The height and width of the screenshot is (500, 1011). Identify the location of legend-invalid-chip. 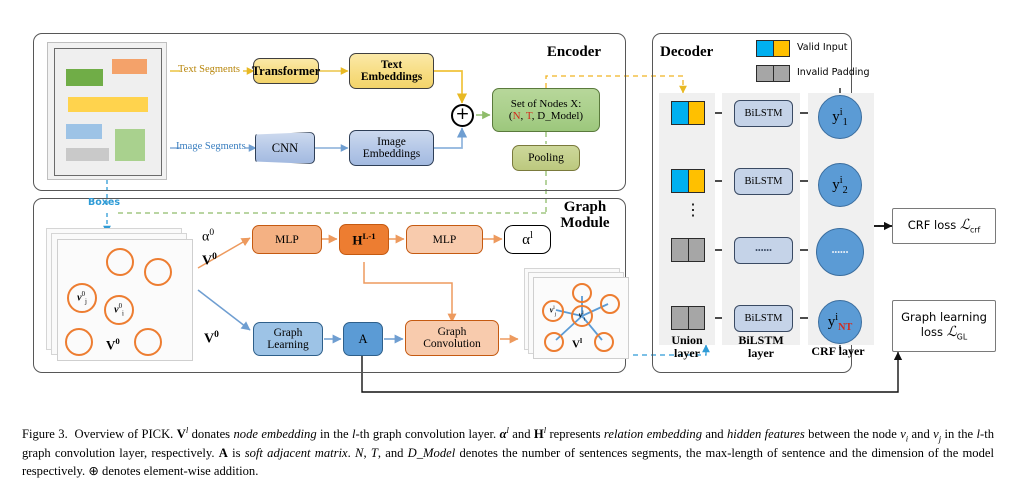
(773, 73).